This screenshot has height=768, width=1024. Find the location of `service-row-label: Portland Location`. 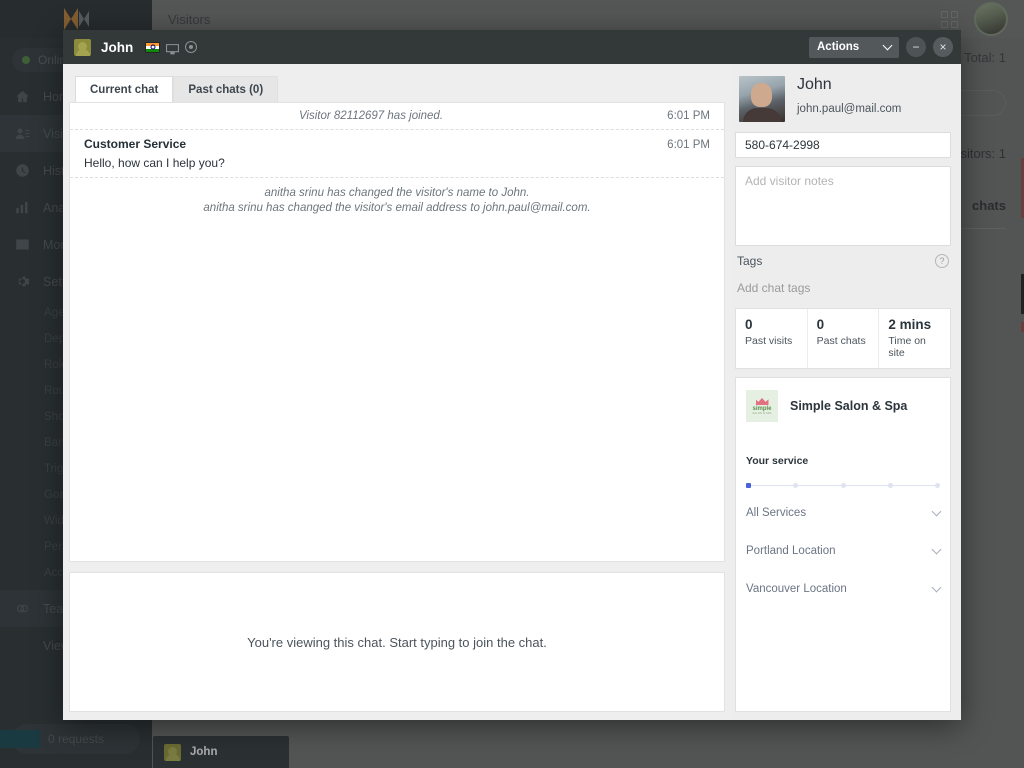

service-row-label: Portland Location is located at coordinates (791, 551).